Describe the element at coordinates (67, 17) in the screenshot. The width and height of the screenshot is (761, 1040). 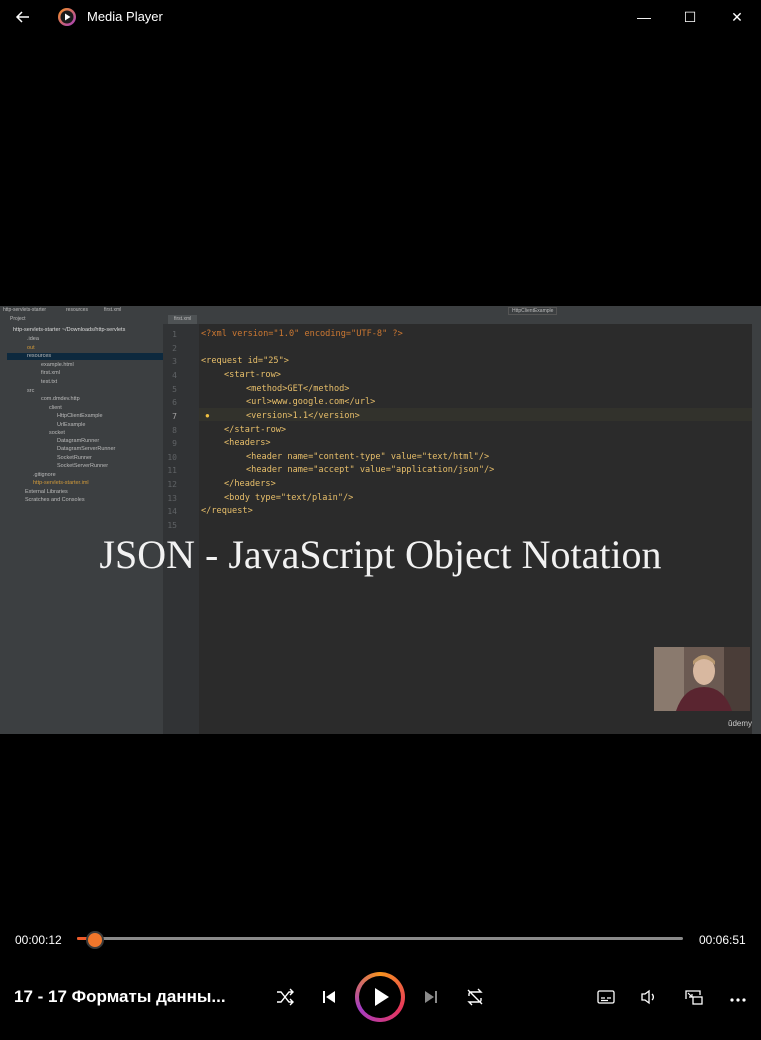
I see `media-player-icon` at that location.